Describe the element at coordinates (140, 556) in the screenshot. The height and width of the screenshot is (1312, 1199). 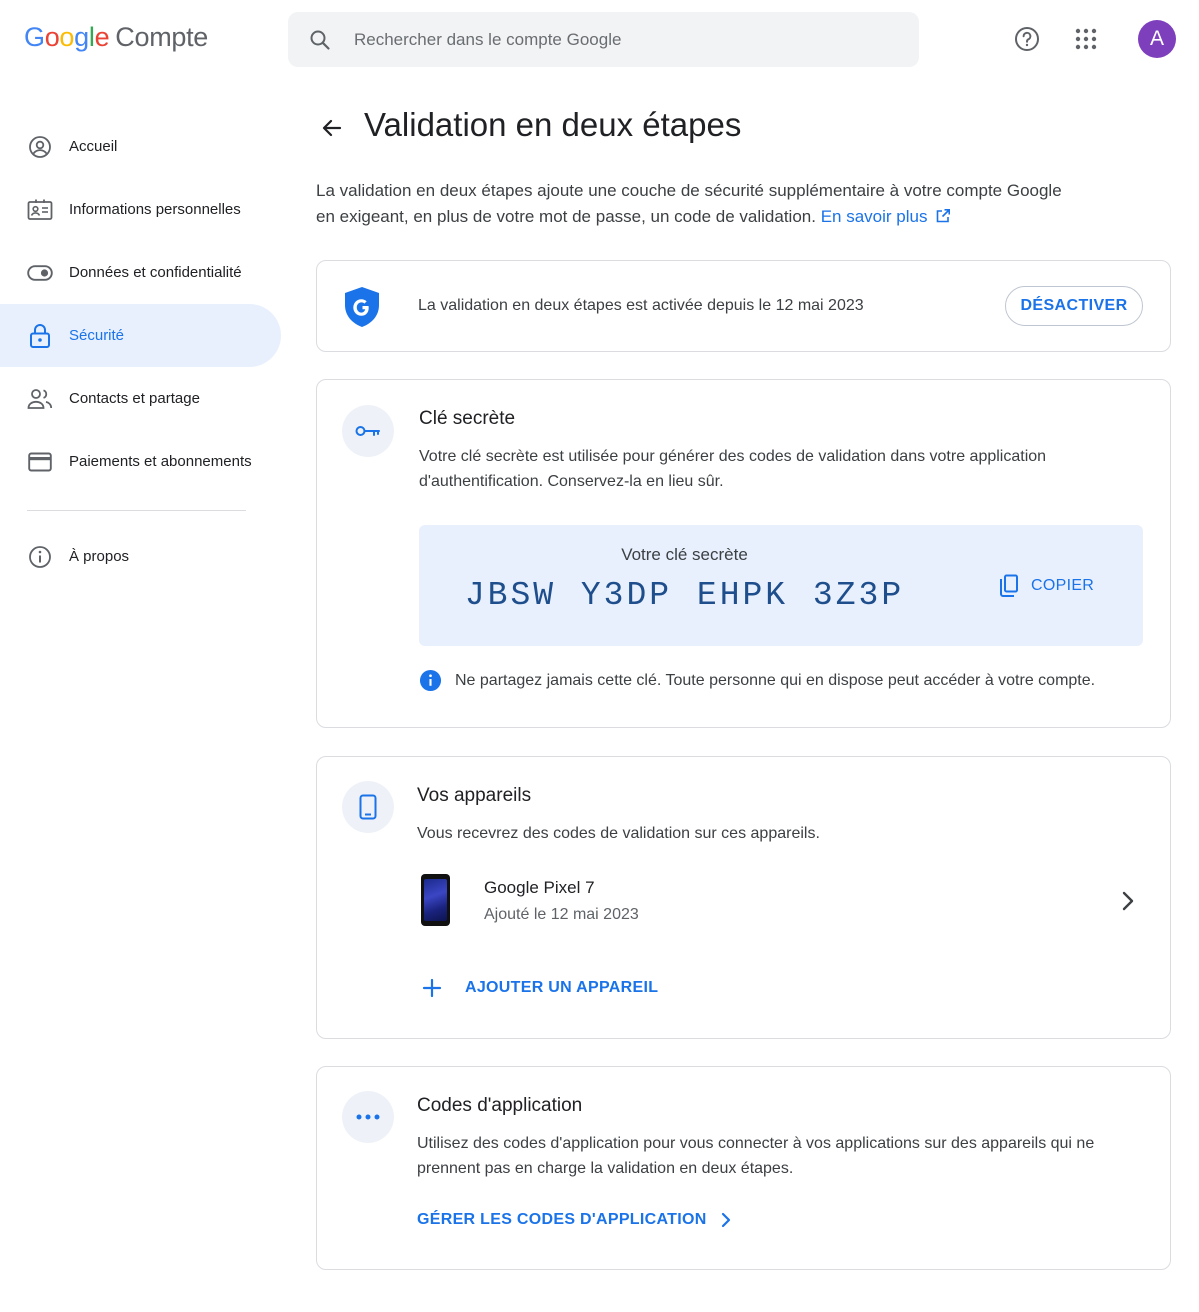
I see `sidebar-item-a-propos: À propos` at that location.